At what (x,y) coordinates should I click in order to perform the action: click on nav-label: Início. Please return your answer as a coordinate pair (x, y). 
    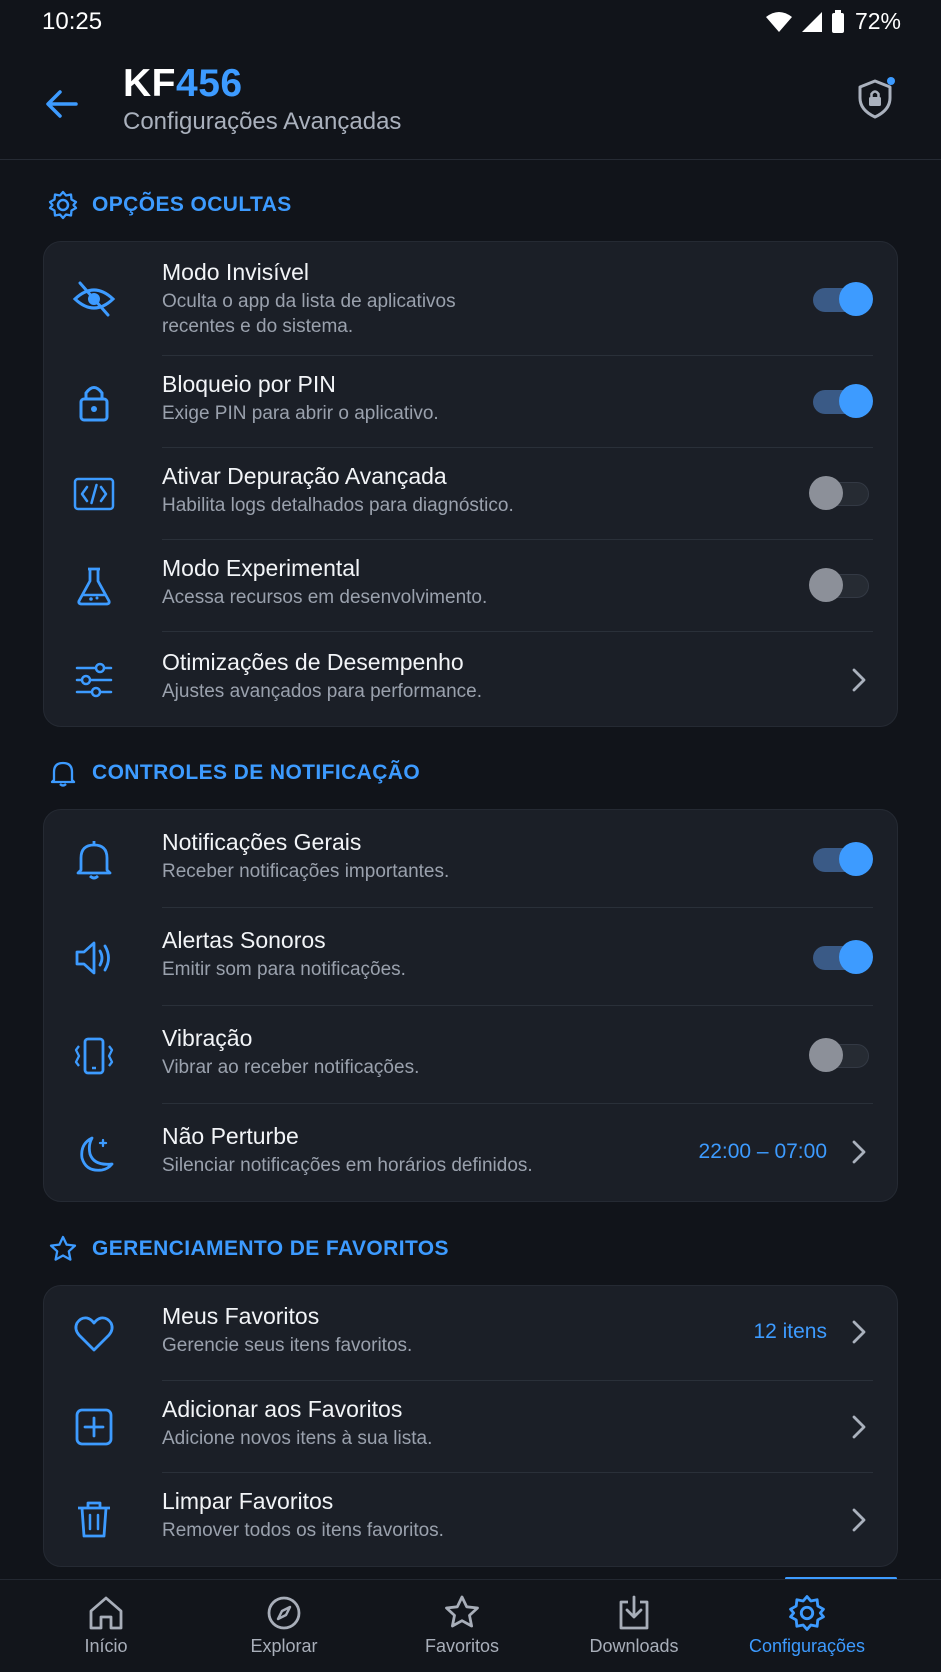
    Looking at the image, I should click on (106, 1646).